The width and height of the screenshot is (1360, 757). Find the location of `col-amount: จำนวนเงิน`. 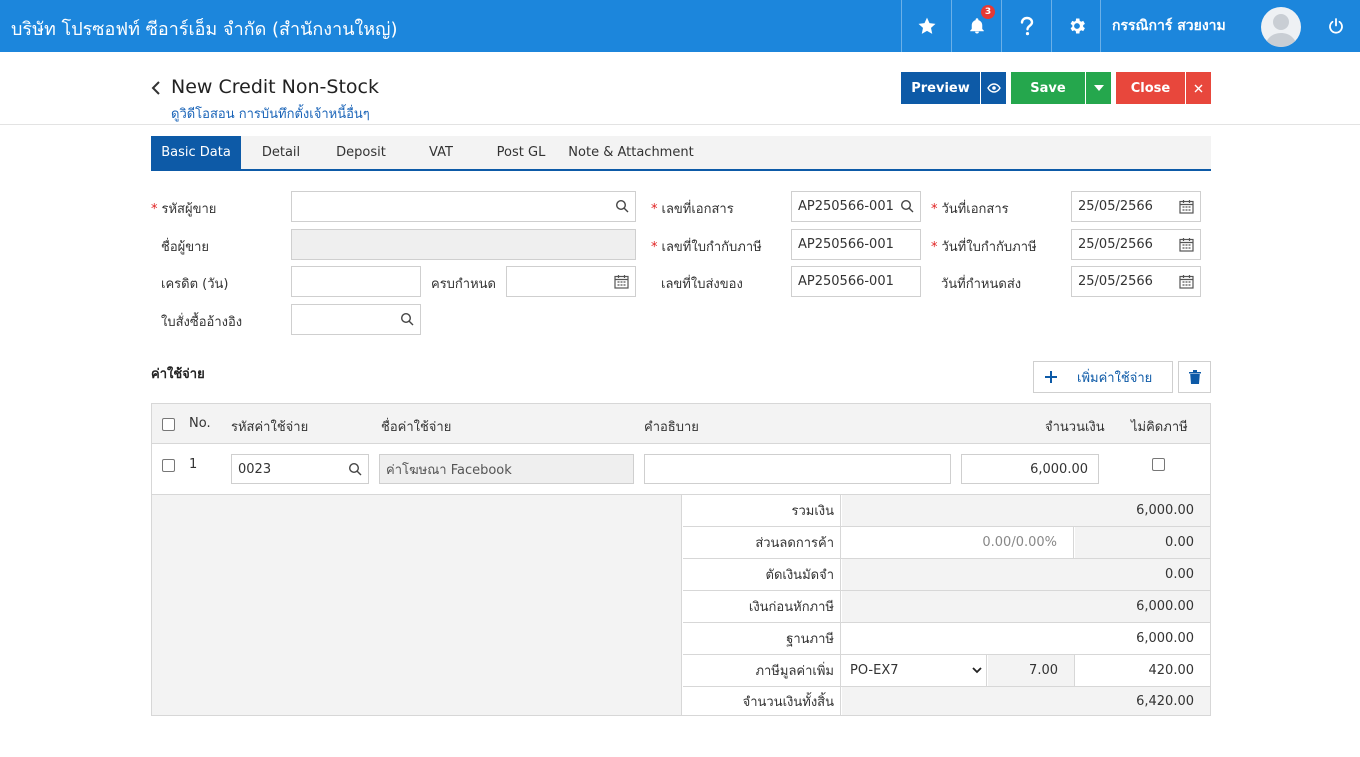

col-amount: จำนวนเงิน is located at coordinates (1075, 427).